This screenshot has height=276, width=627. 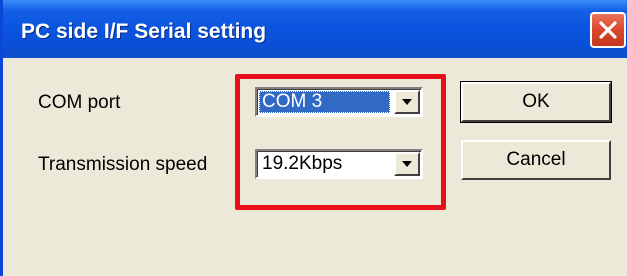 I want to click on ok-button: OK, so click(x=536, y=102).